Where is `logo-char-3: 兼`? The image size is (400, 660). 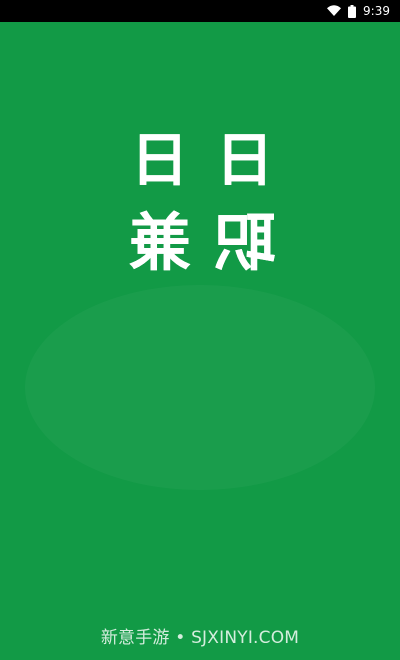
logo-char-3: 兼 is located at coordinates (160, 242).